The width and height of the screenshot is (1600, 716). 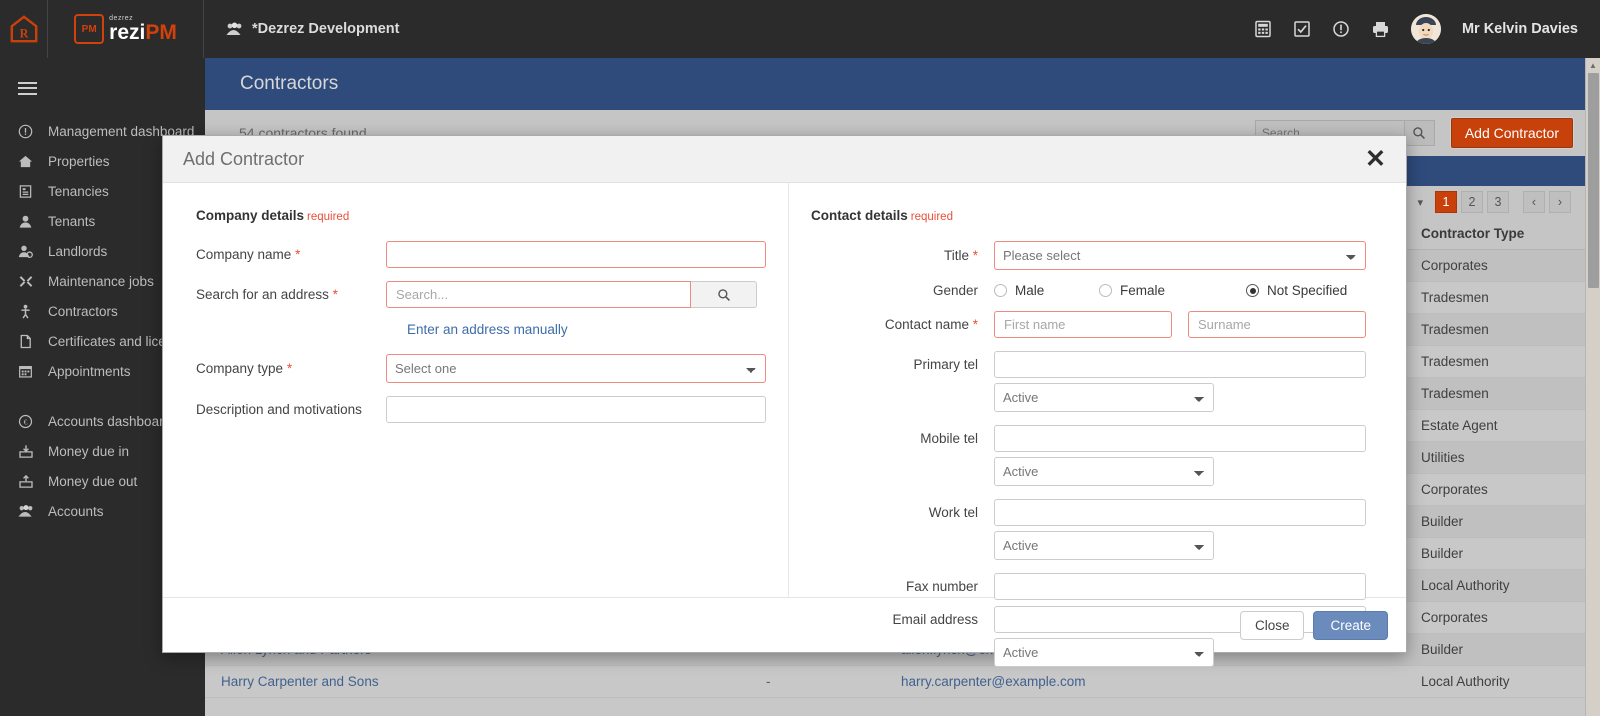 What do you see at coordinates (33, 251) in the screenshot?
I see `person-gear-icon` at bounding box center [33, 251].